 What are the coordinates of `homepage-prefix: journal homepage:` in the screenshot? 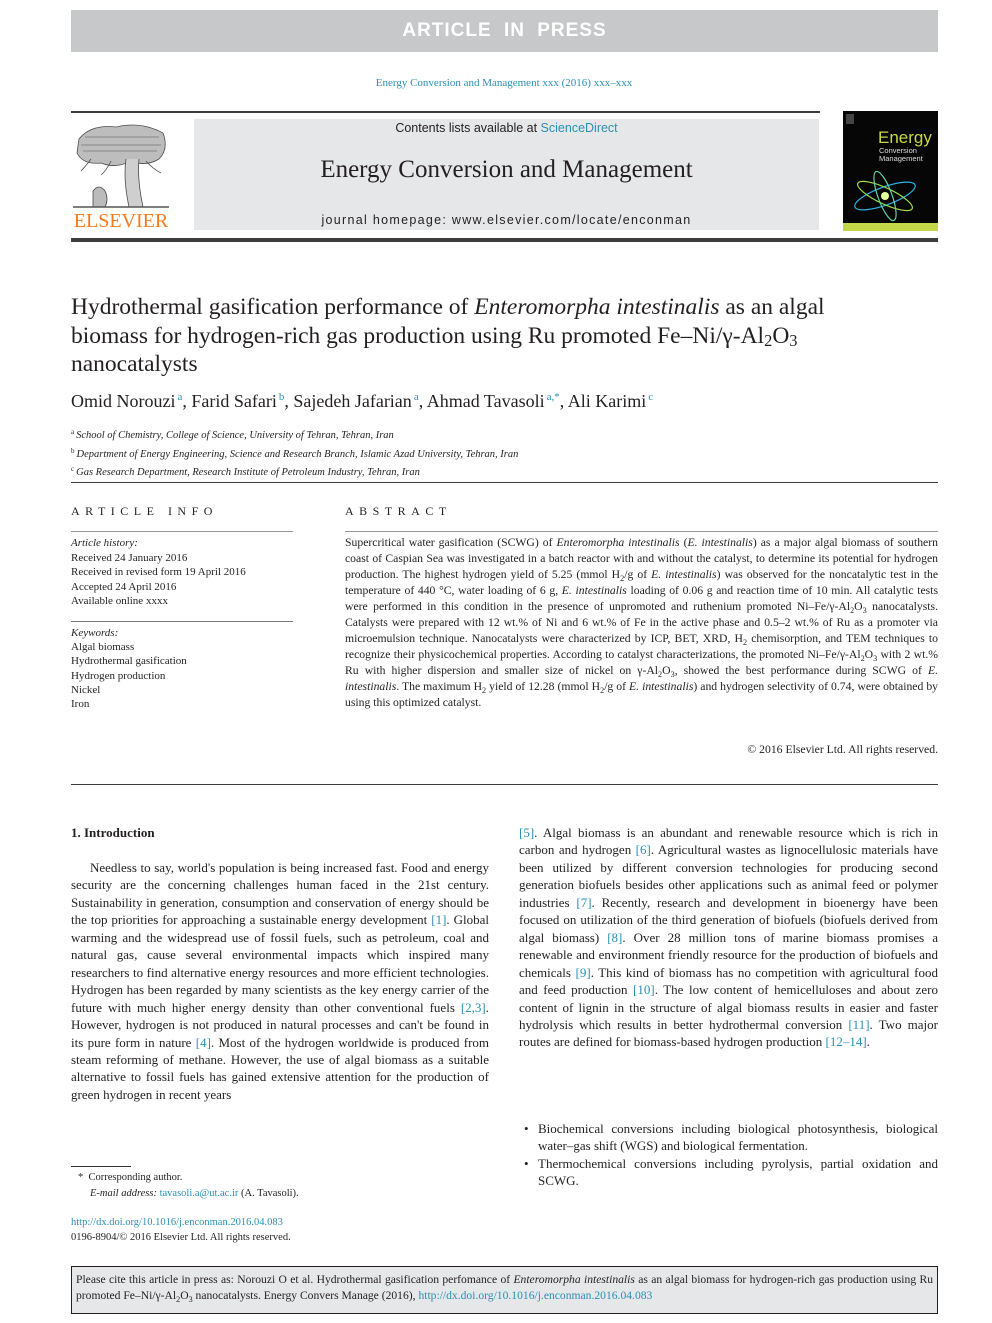 It's located at (386, 220).